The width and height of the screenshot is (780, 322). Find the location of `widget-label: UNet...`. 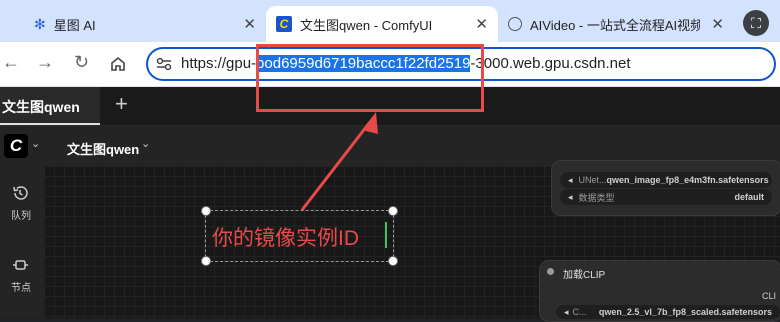

widget-label: UNet... is located at coordinates (592, 180).